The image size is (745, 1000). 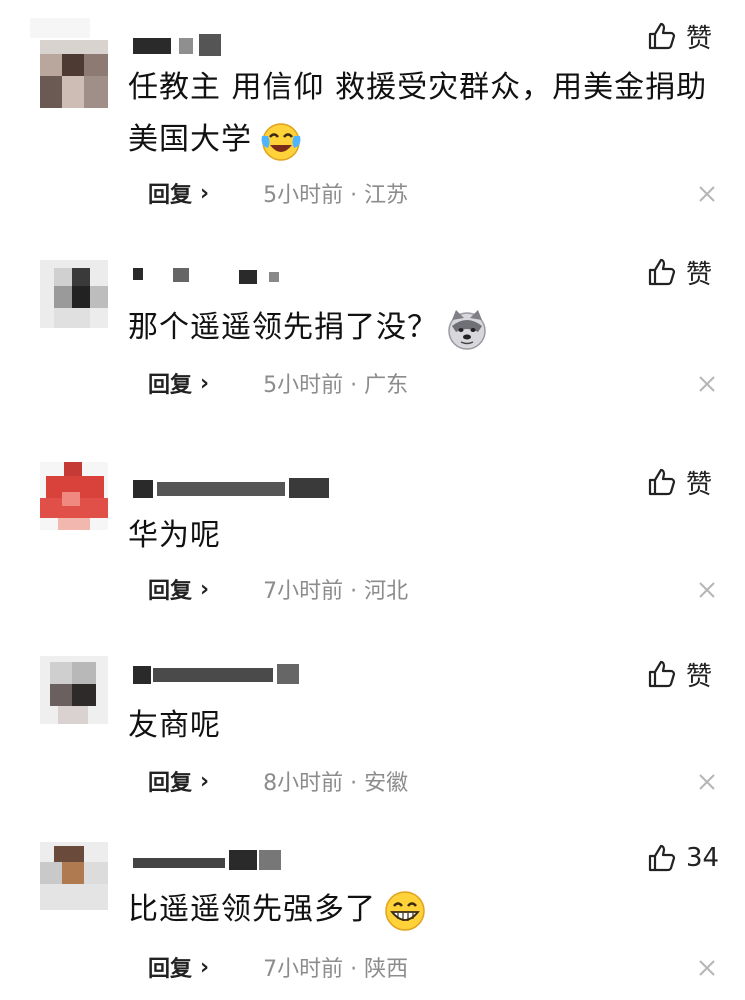 What do you see at coordinates (386, 783) in the screenshot?
I see `location: 安徽` at bounding box center [386, 783].